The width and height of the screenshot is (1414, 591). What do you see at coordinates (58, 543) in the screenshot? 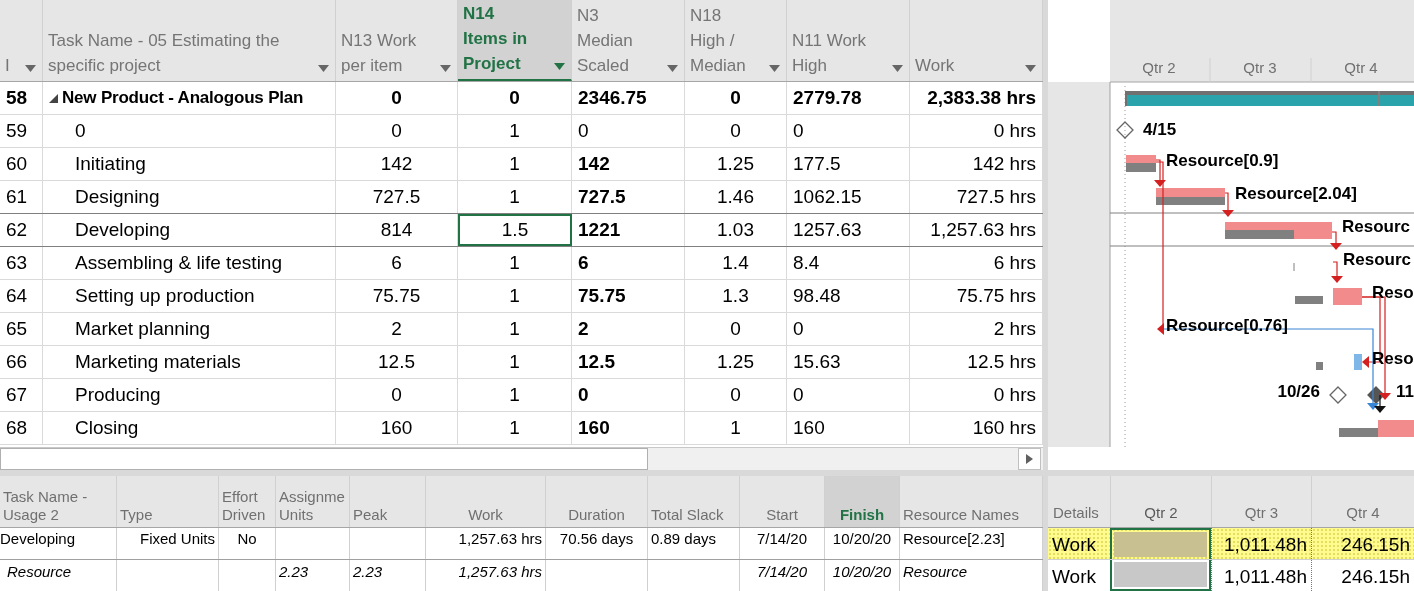
I see `table-cell: Developing` at bounding box center [58, 543].